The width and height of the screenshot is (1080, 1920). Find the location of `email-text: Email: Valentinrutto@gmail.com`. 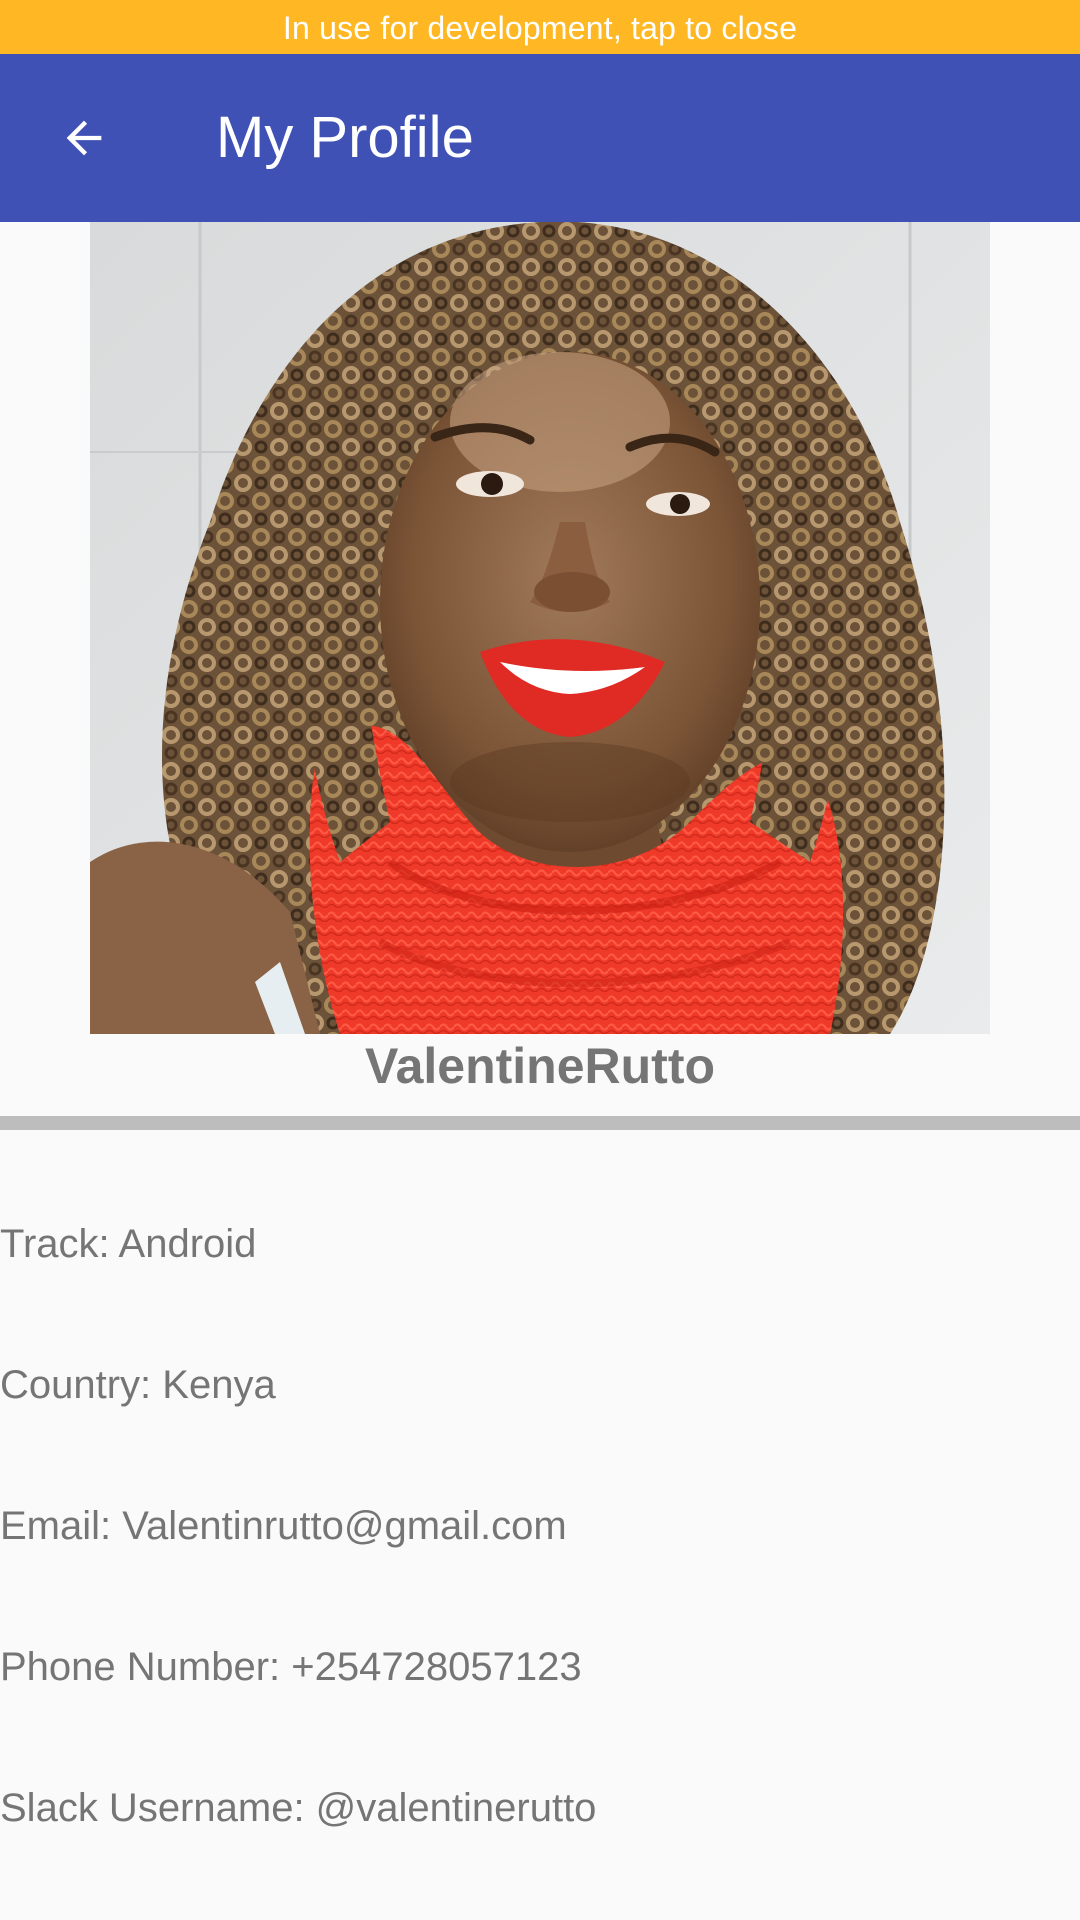

email-text: Email: Valentinrutto@gmail.com is located at coordinates (283, 1526).